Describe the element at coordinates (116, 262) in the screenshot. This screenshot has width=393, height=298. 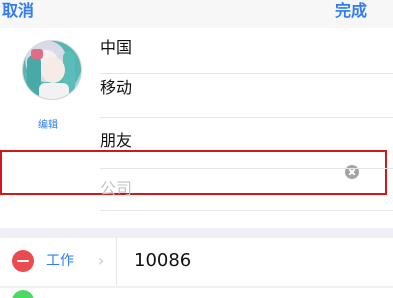
I see `row-divider` at that location.